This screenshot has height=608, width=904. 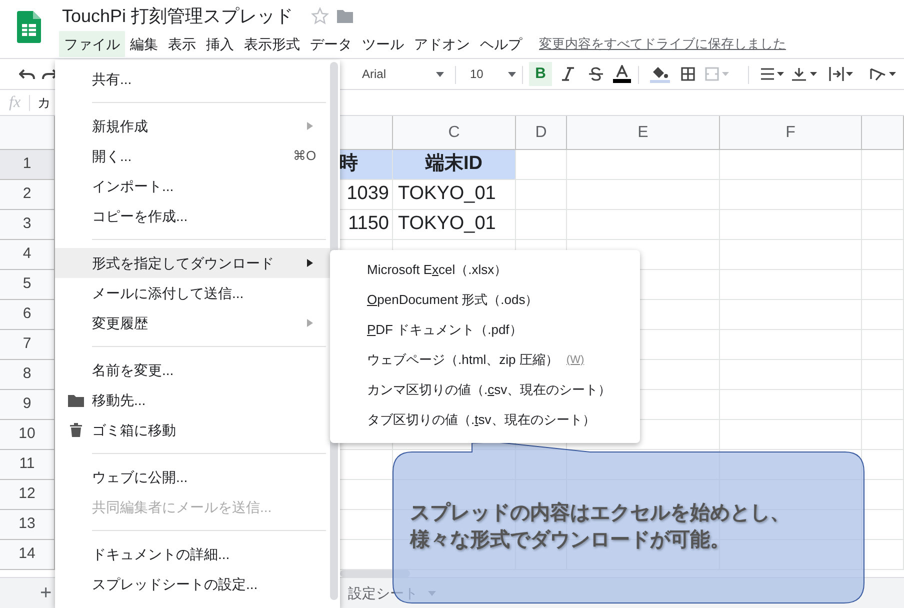 I want to click on formula-label: fx, so click(x=15, y=102).